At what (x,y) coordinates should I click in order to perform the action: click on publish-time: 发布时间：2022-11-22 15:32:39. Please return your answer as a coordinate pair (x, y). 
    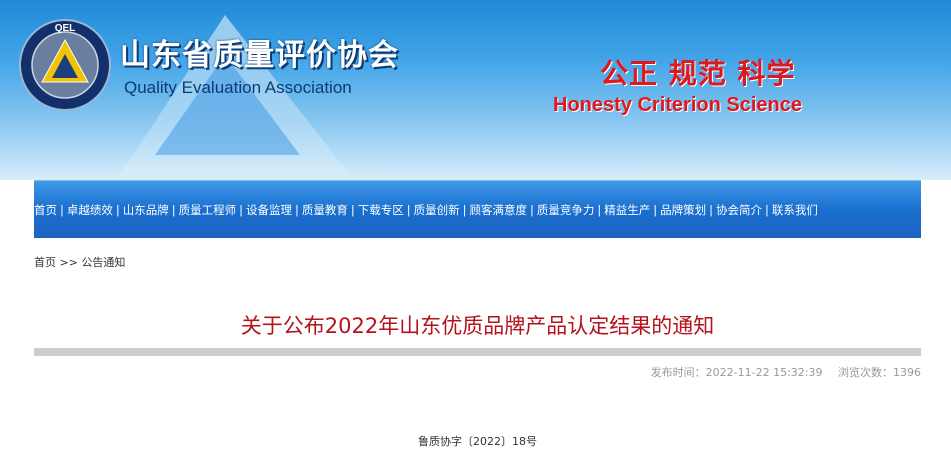
    Looking at the image, I should click on (736, 372).